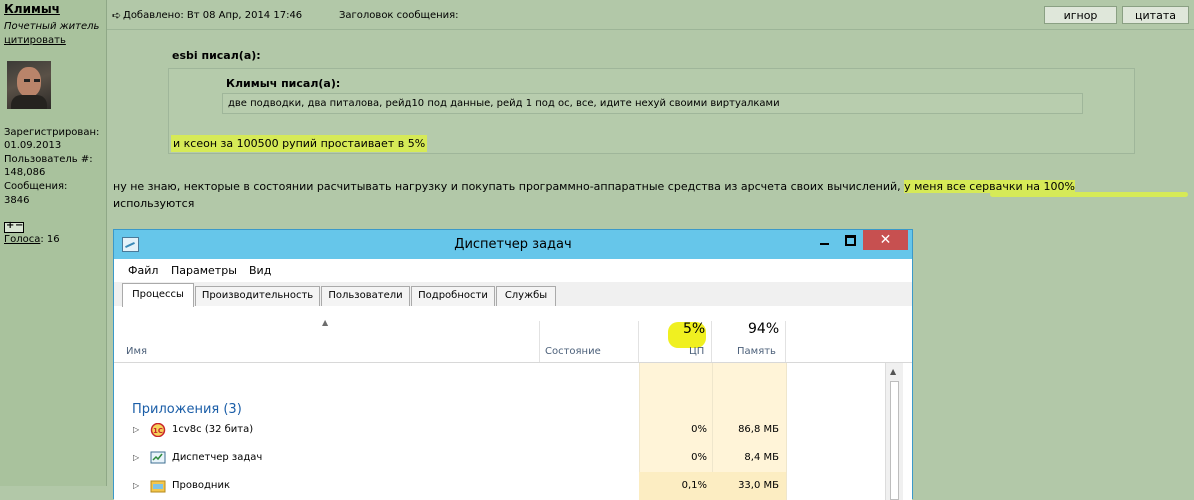 The width and height of the screenshot is (1194, 500). Describe the element at coordinates (694, 485) in the screenshot. I see `process-cpu: 0,1%` at that location.